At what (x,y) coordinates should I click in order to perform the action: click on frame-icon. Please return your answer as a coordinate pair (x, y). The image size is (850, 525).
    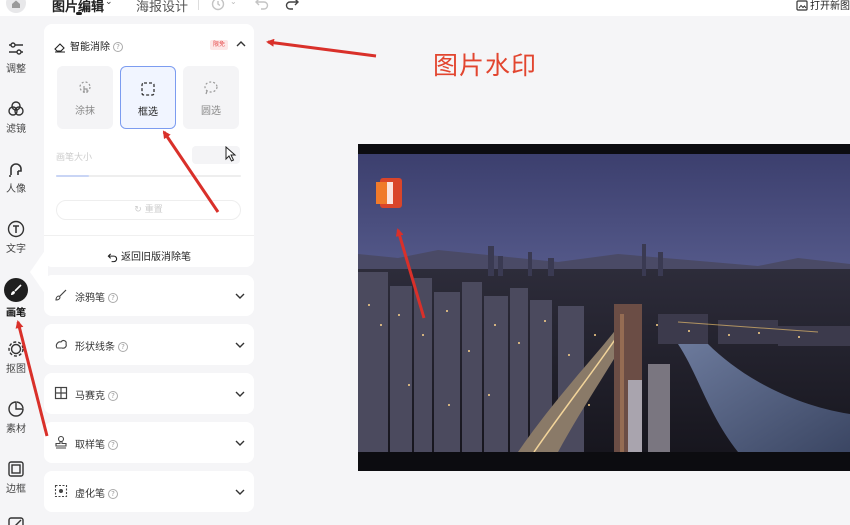
    Looking at the image, I should click on (16, 469).